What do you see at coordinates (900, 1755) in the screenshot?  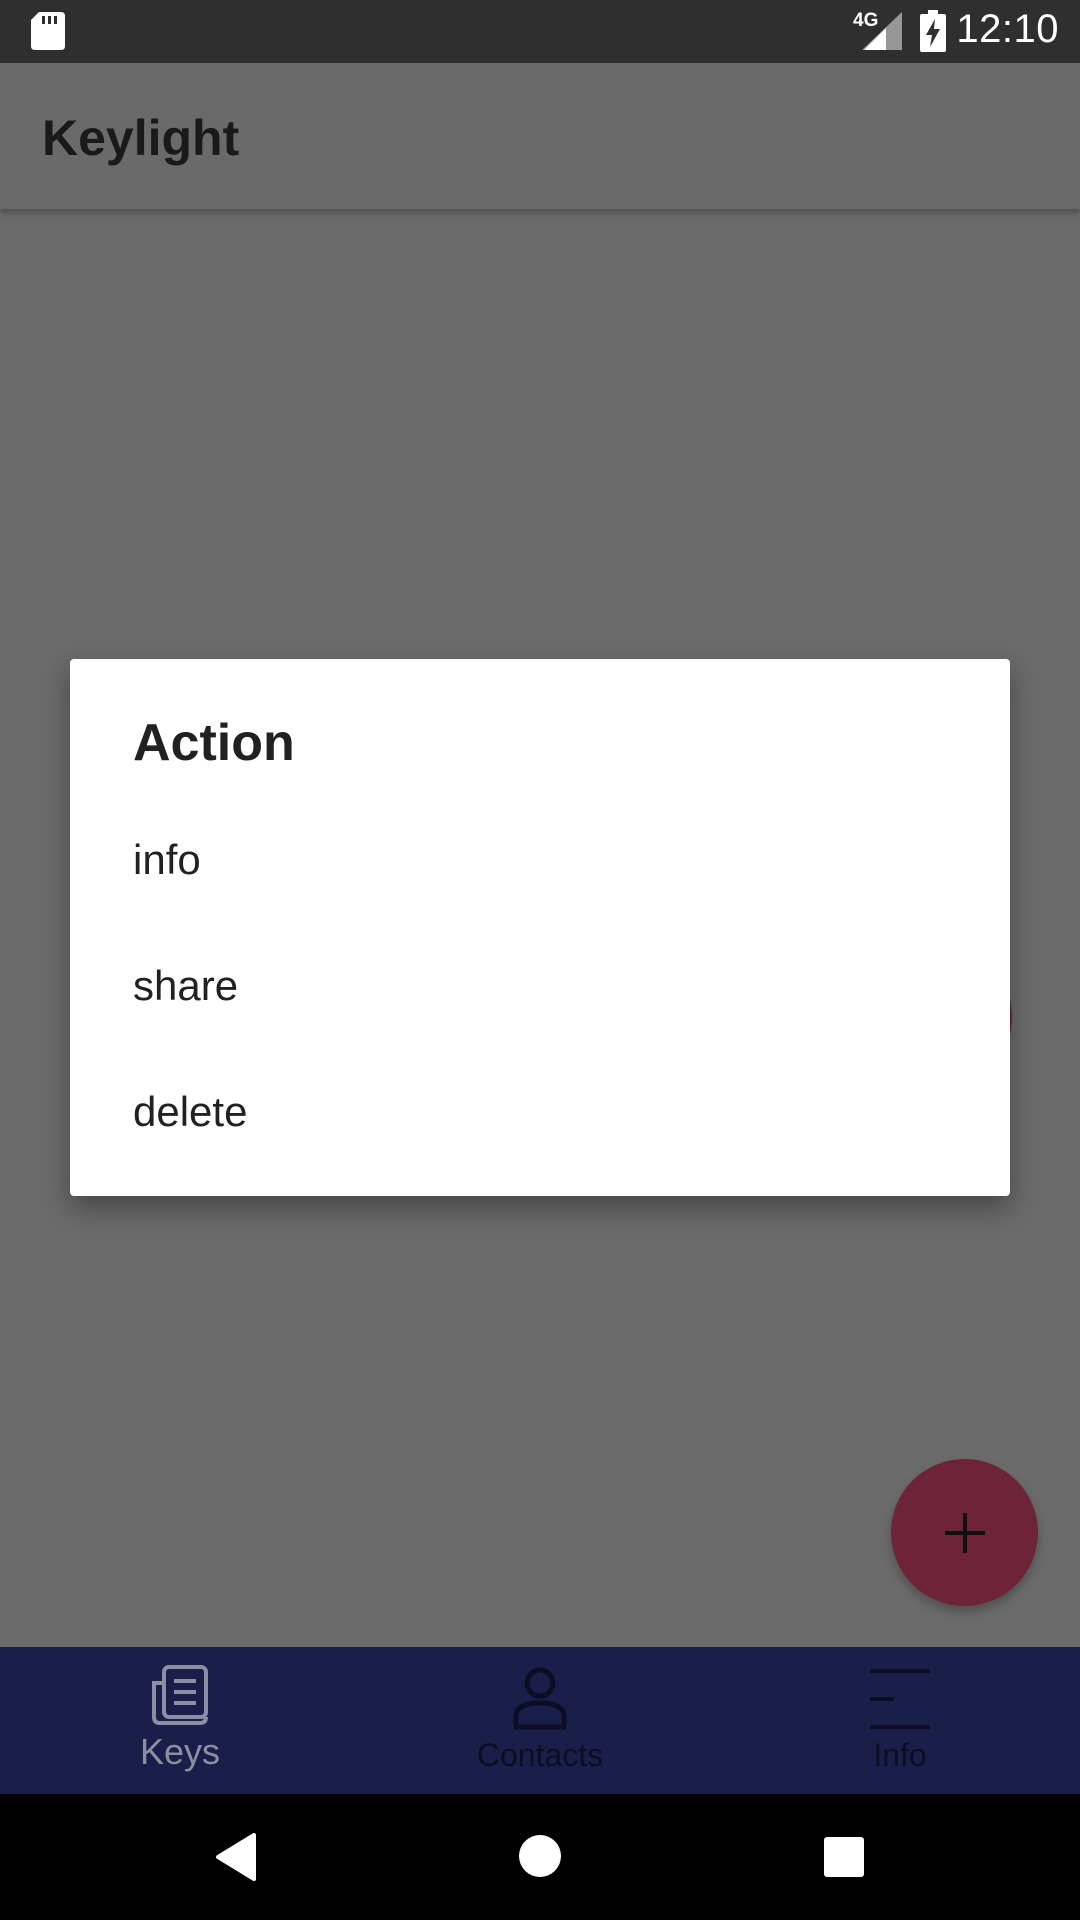 I see `nav-label-info: Info` at bounding box center [900, 1755].